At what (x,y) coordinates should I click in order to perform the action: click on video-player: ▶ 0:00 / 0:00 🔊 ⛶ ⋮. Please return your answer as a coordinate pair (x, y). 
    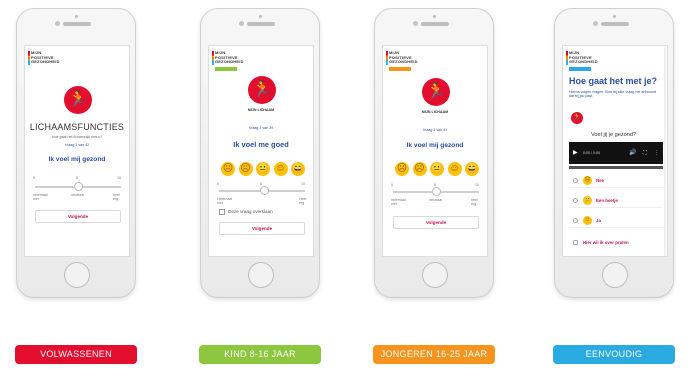
    Looking at the image, I should click on (616, 153).